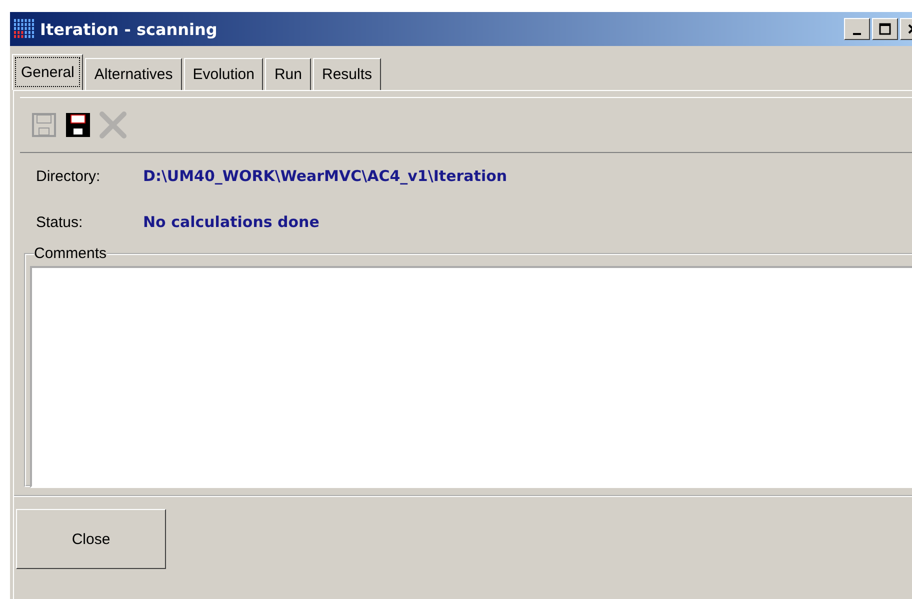 This screenshot has width=912, height=599. What do you see at coordinates (347, 74) in the screenshot?
I see `tab: Results` at bounding box center [347, 74].